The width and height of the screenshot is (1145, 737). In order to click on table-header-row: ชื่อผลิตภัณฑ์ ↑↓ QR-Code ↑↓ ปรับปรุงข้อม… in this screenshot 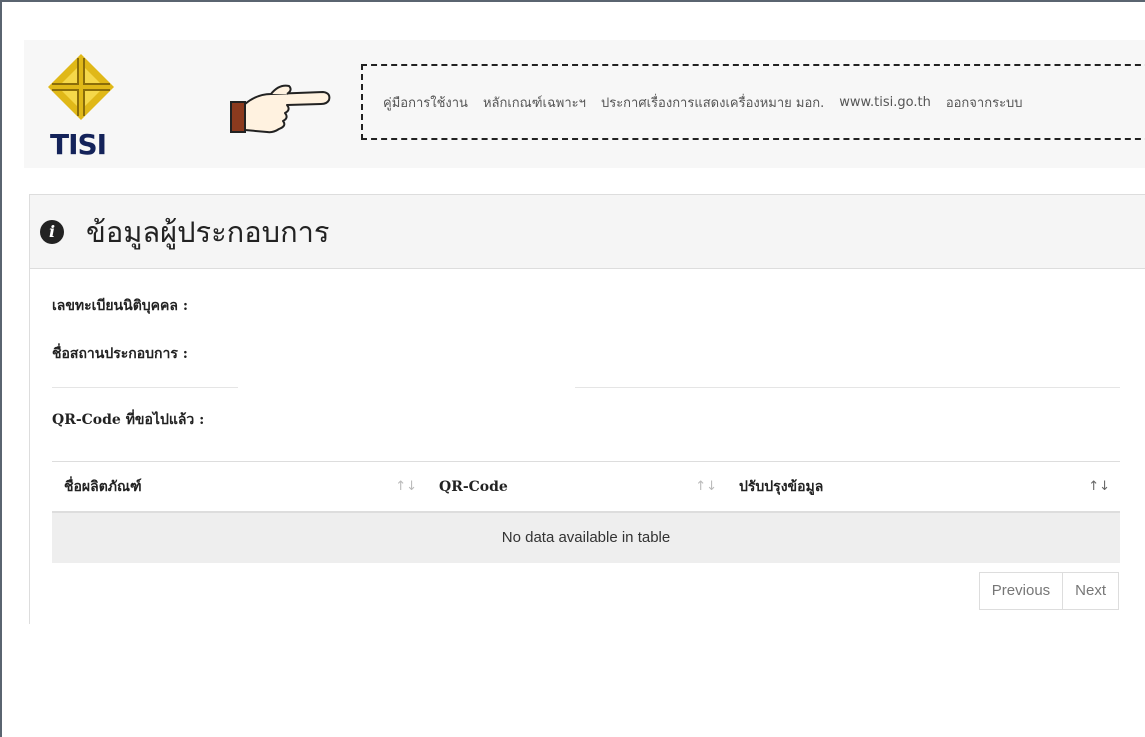, I will do `click(586, 487)`.